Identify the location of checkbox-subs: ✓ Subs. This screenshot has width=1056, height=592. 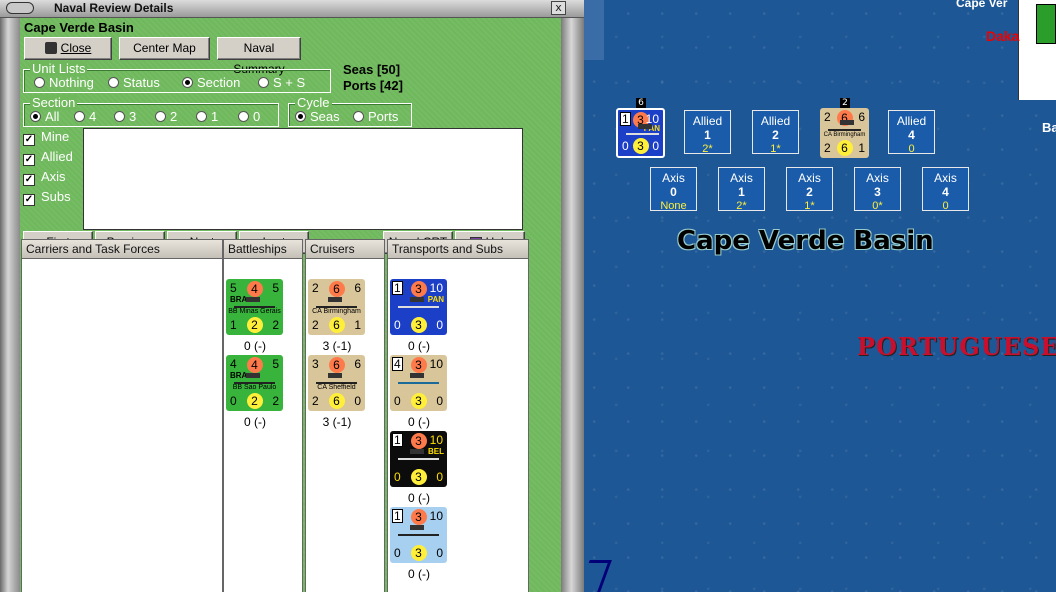
(53, 197).